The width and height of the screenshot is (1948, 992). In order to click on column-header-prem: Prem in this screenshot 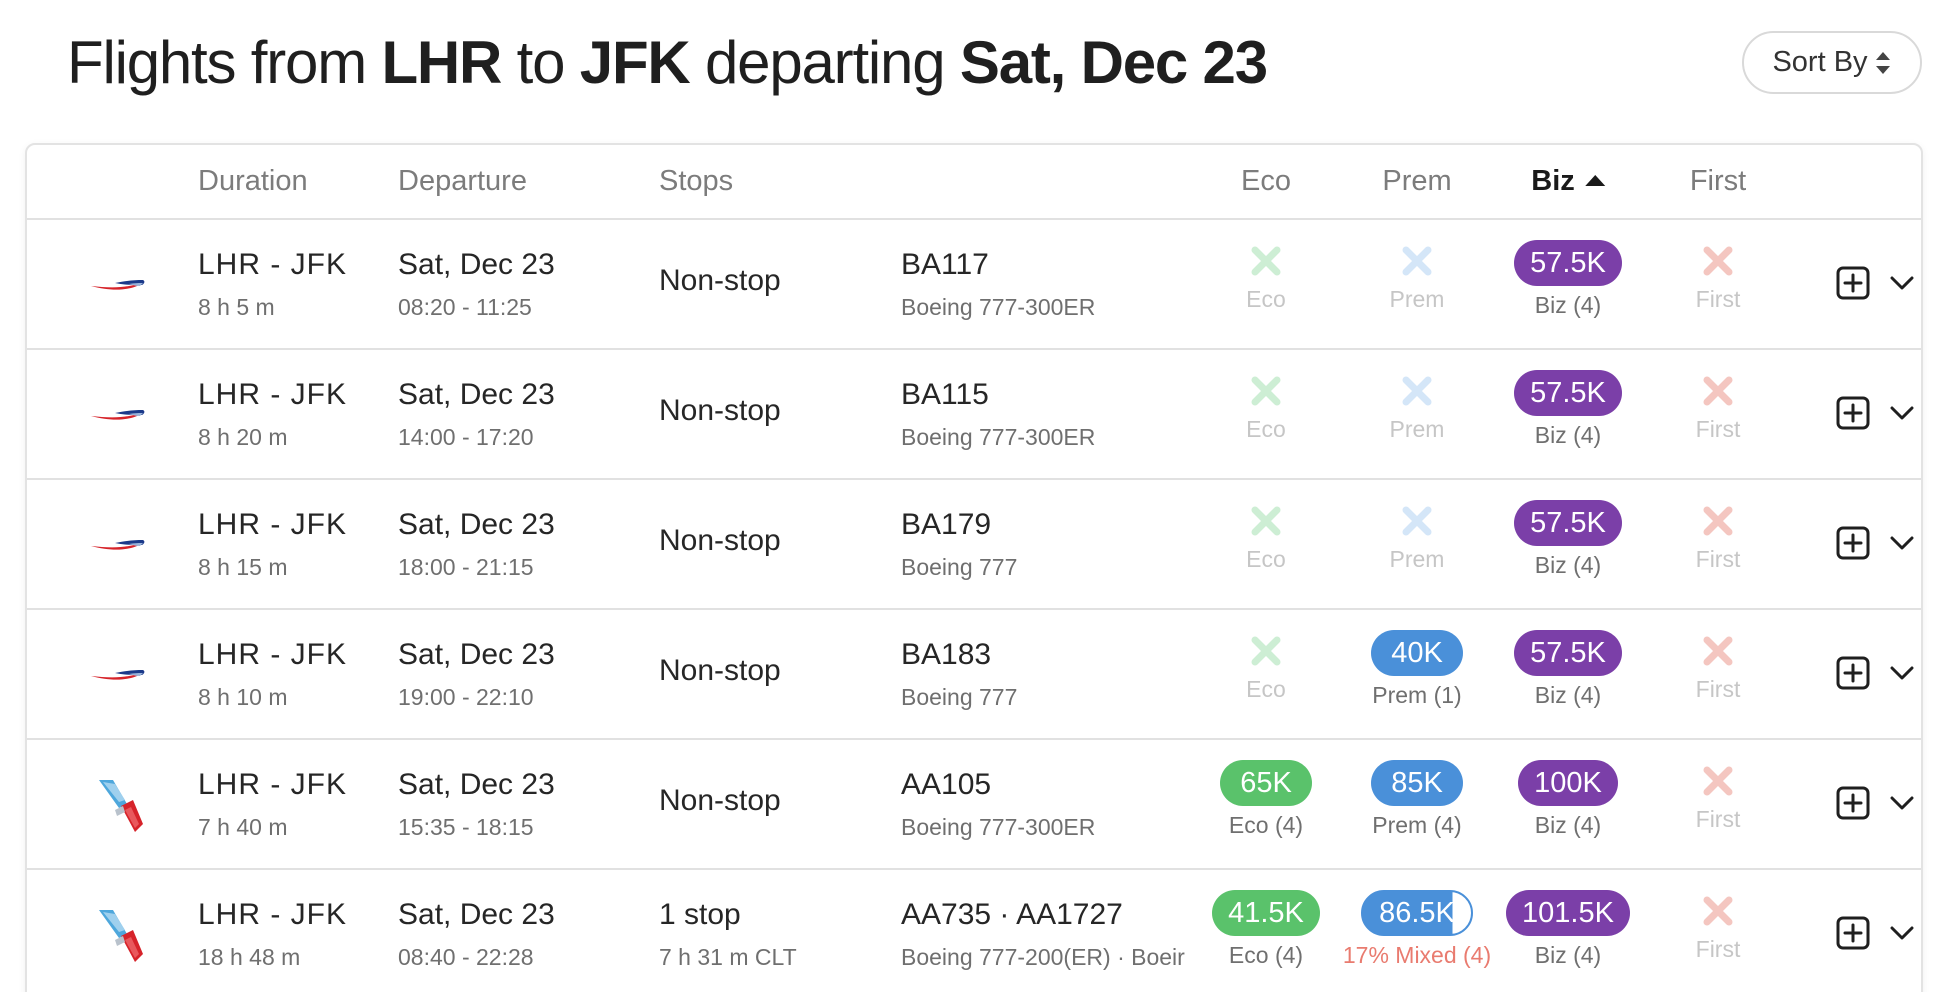, I will do `click(1416, 181)`.